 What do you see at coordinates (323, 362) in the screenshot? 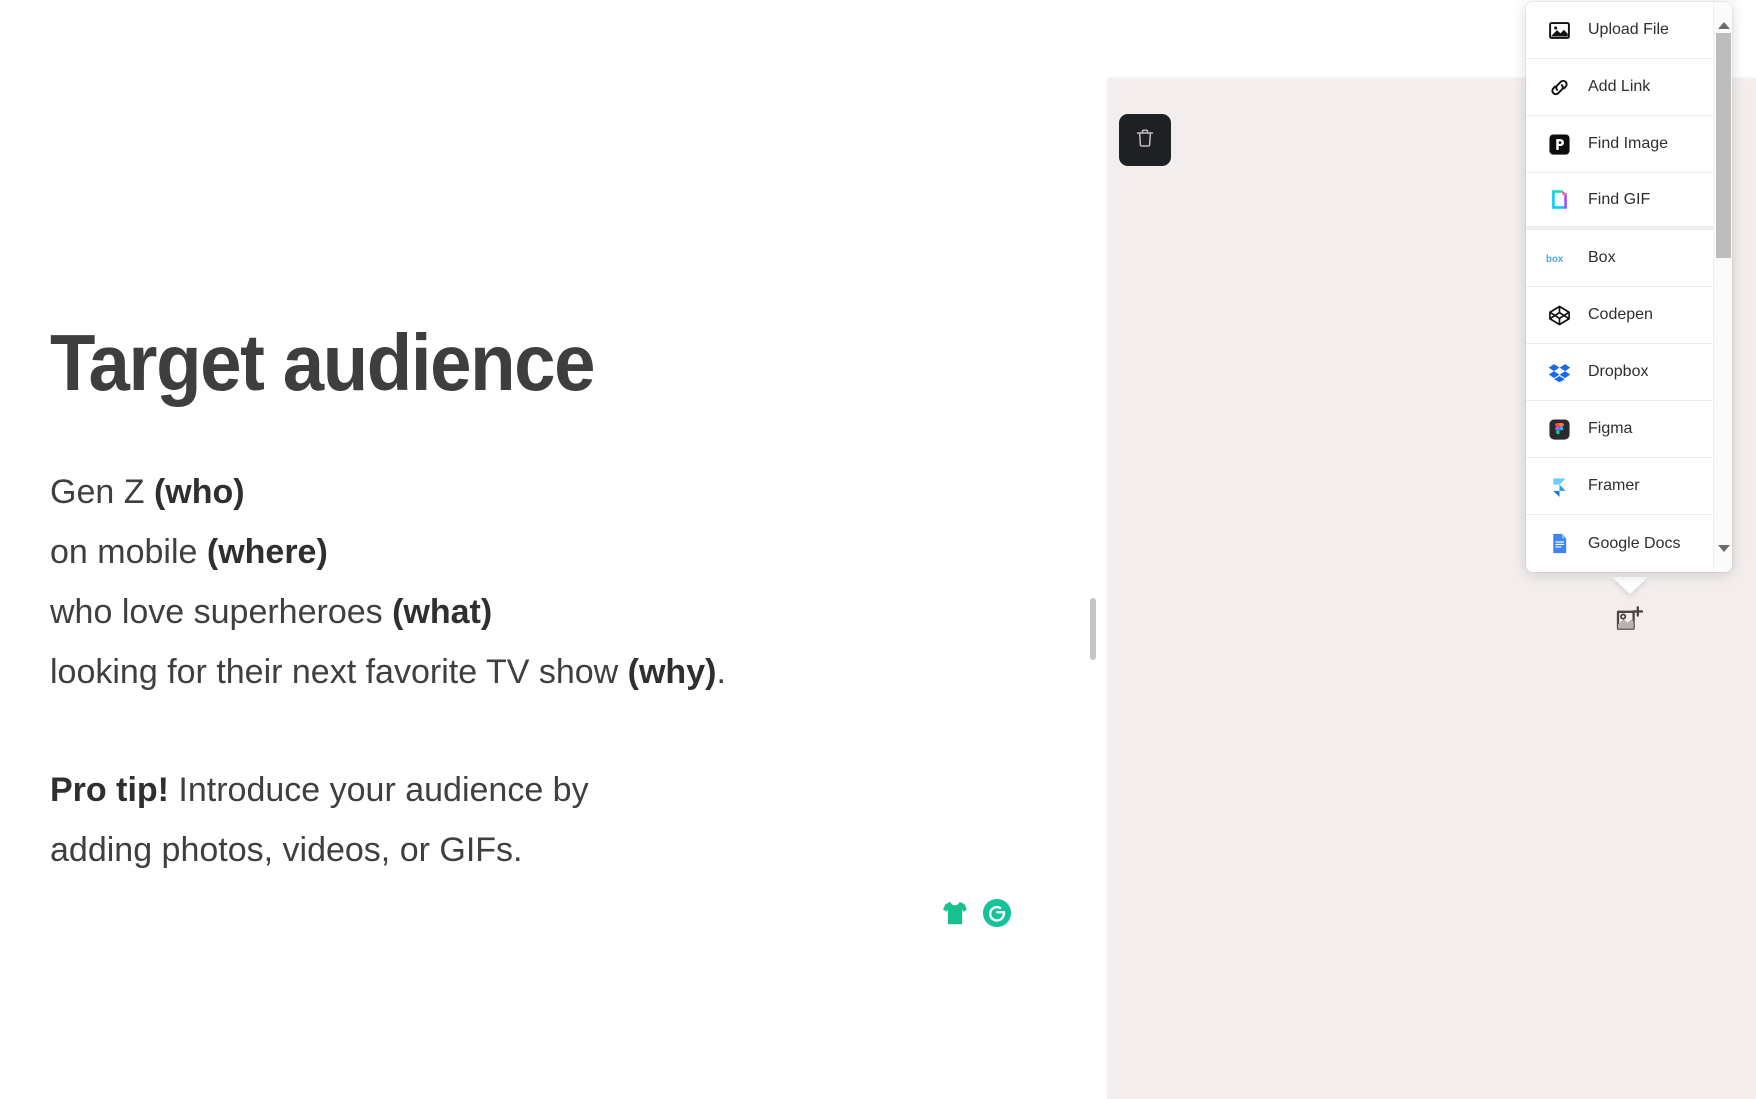
I see `page-title: Target audience` at bounding box center [323, 362].